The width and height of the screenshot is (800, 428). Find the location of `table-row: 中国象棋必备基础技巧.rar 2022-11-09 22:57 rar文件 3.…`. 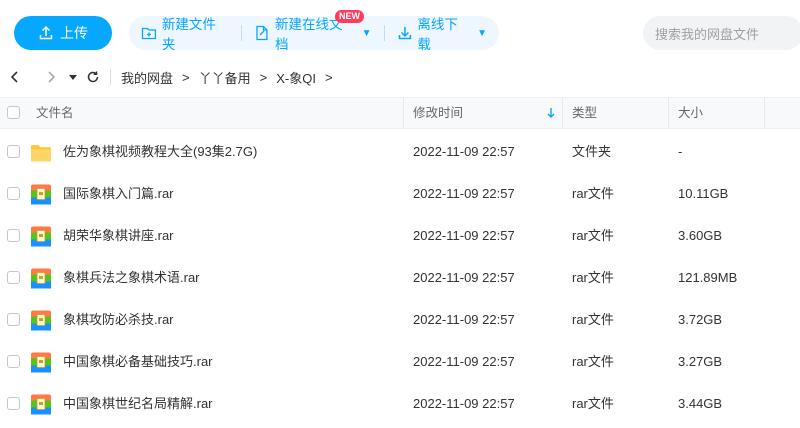

table-row: 中国象棋必备基础技巧.rar 2022-11-09 22:57 rar文件 3.… is located at coordinates (400, 362).